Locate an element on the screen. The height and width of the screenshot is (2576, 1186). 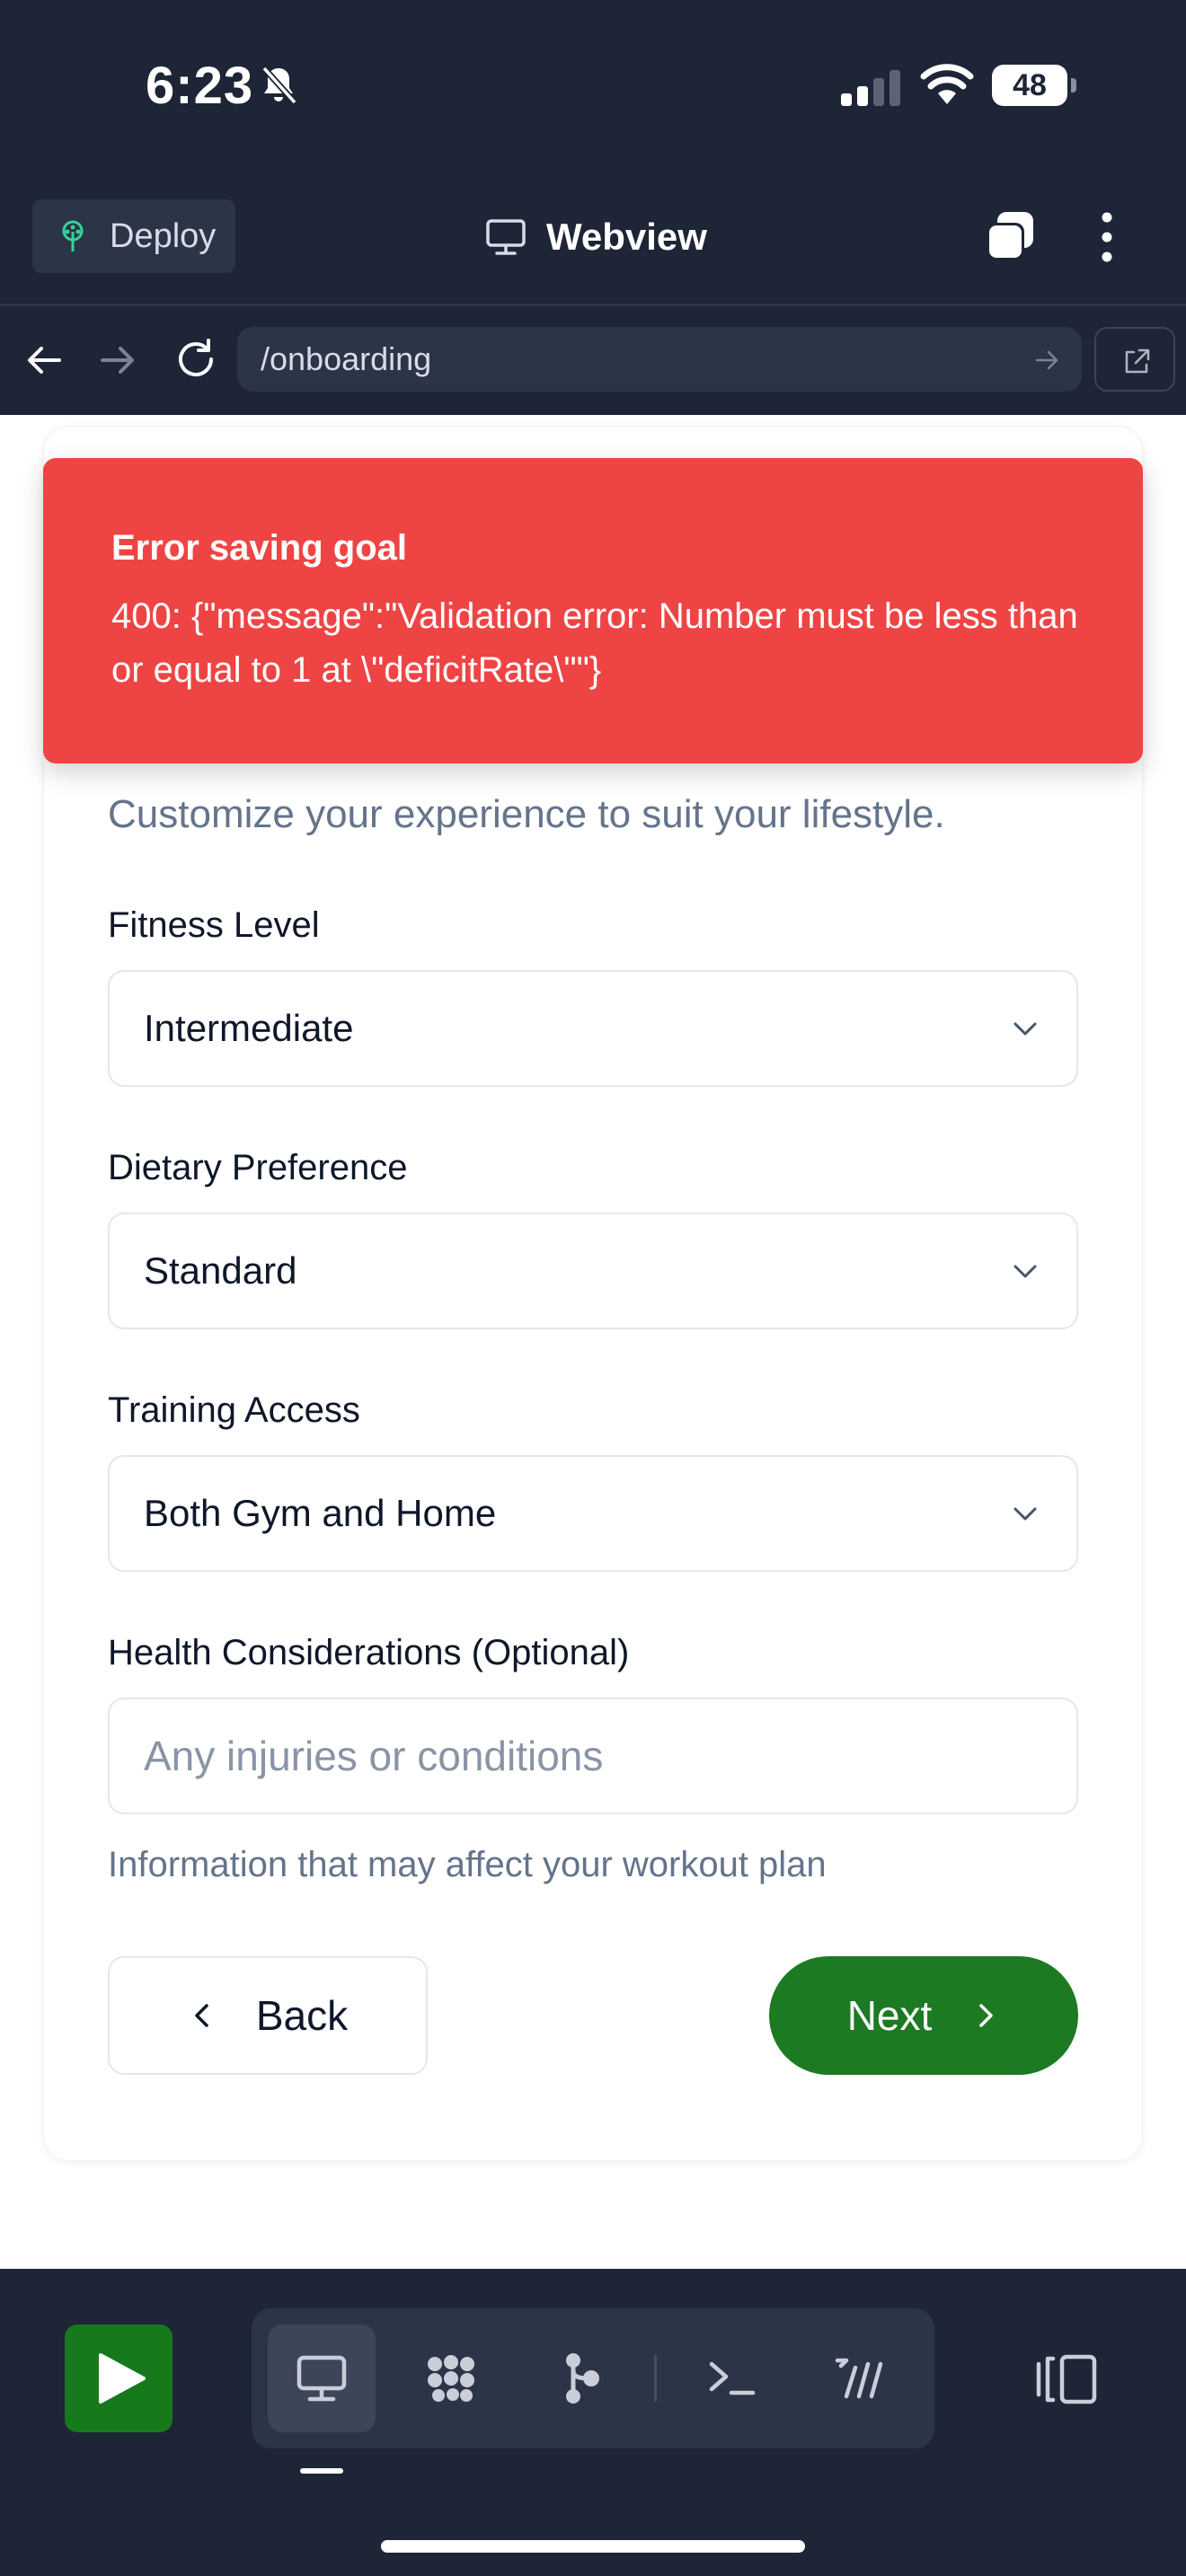
shell-tool-button is located at coordinates (731, 2378).